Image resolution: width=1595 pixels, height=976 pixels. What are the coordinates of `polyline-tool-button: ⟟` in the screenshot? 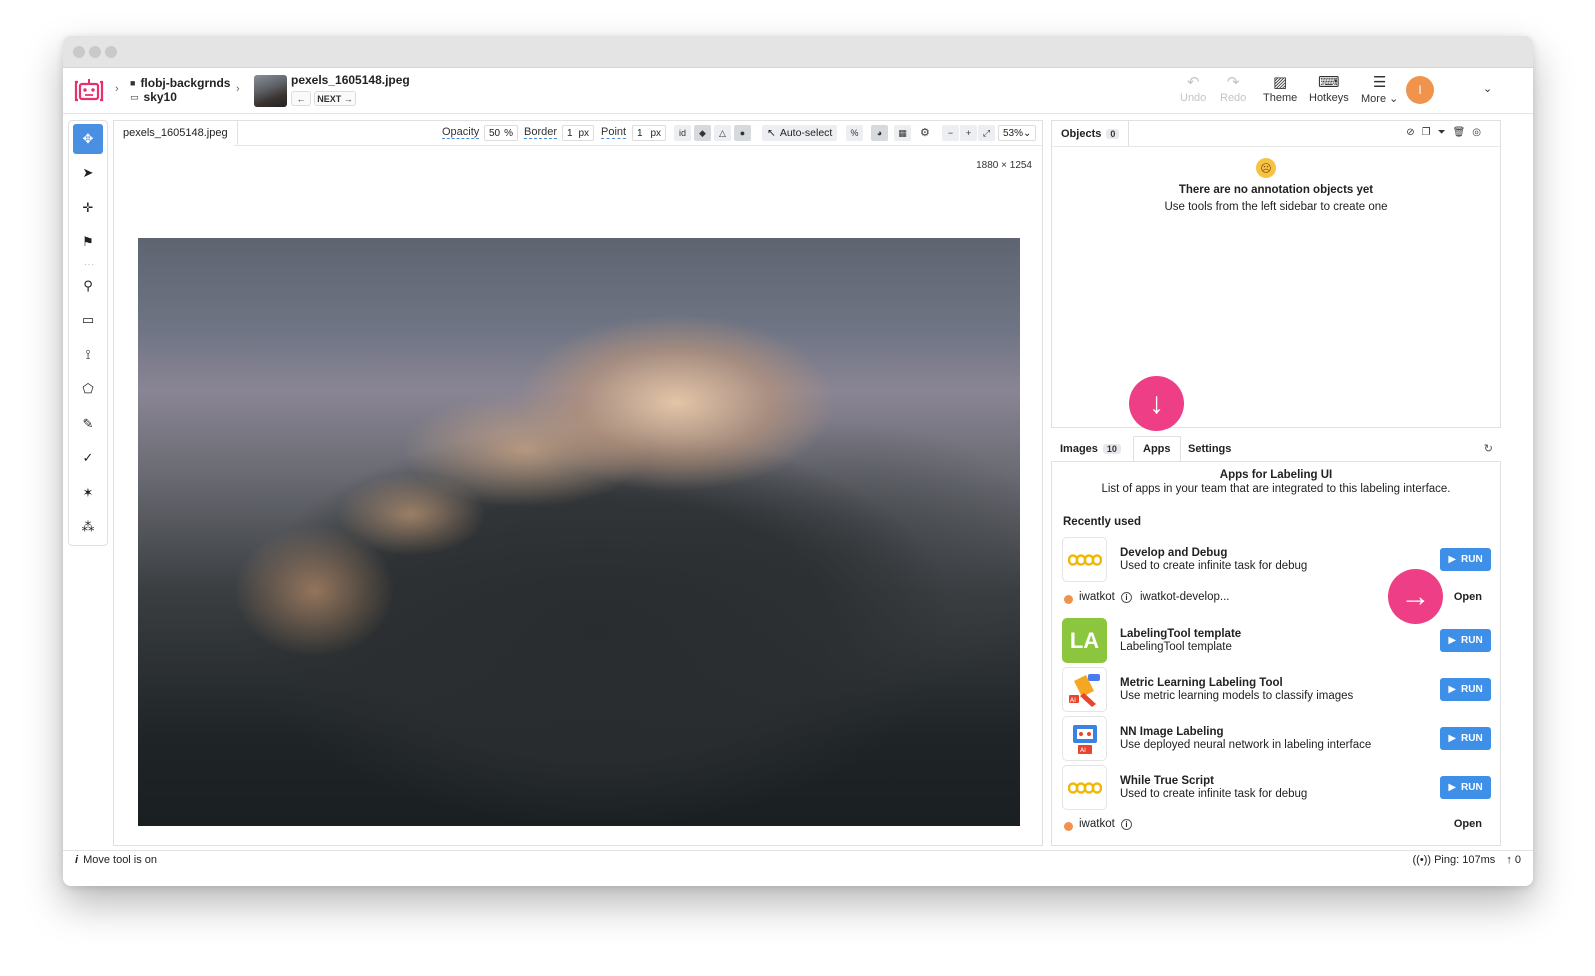 It's located at (88, 355).